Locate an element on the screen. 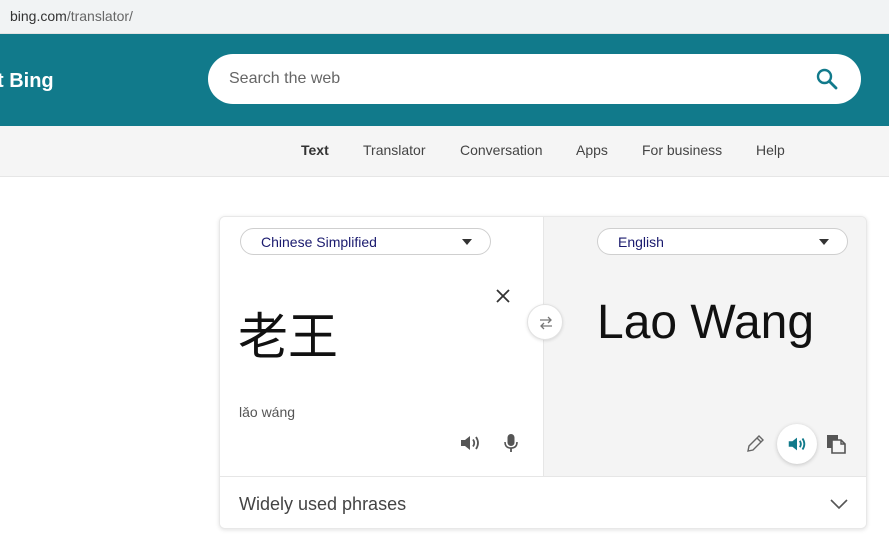 Image resolution: width=889 pixels, height=557 pixels. nav-item-help: Help is located at coordinates (770, 150).